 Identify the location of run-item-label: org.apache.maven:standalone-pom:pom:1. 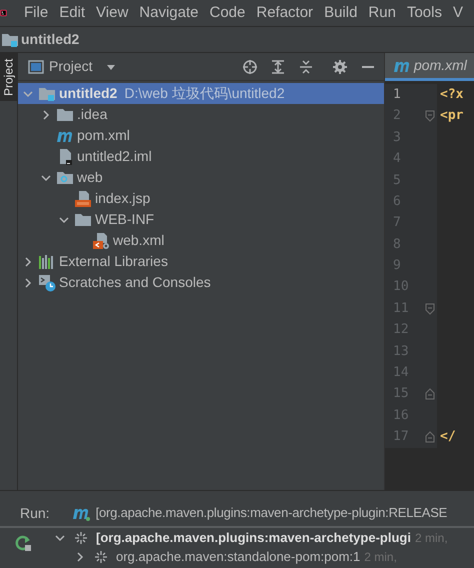
(238, 557).